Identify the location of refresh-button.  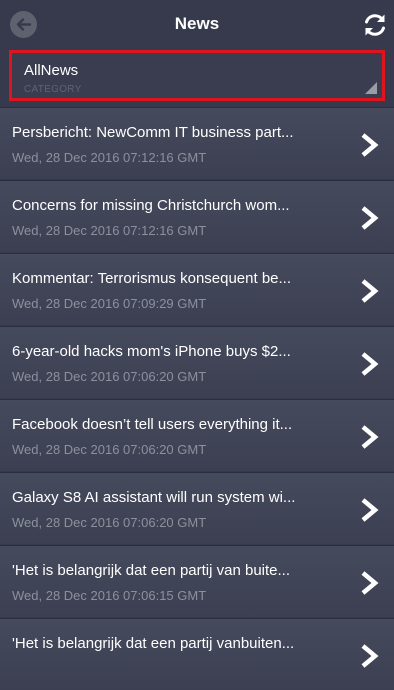
(375, 25).